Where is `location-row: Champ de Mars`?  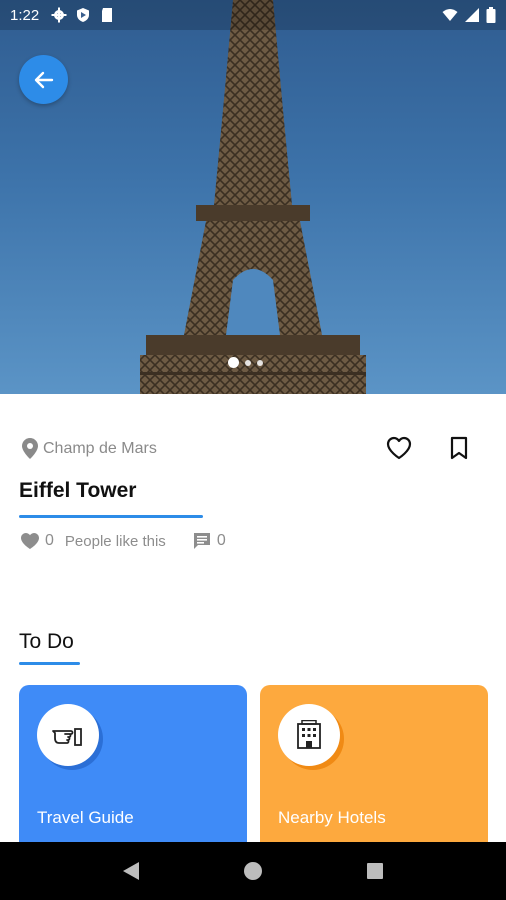 location-row: Champ de Mars is located at coordinates (89, 448).